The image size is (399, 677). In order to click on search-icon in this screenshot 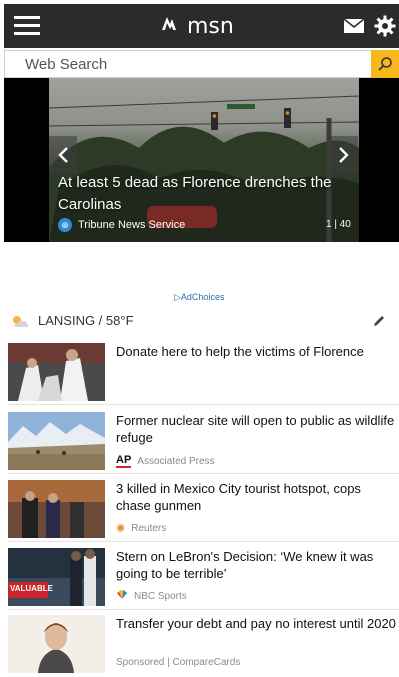, I will do `click(385, 64)`.